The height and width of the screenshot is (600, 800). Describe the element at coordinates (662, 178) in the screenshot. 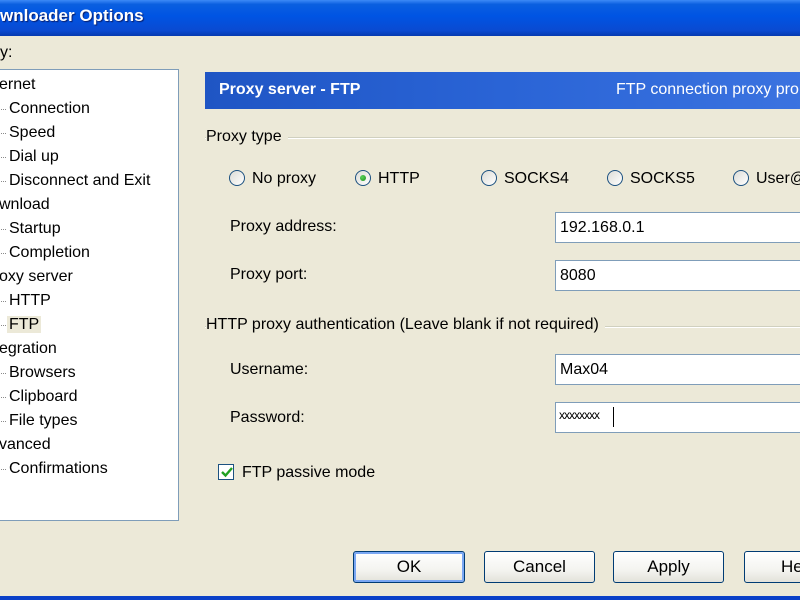

I see `radio-label-socks5: SOCKS5` at that location.